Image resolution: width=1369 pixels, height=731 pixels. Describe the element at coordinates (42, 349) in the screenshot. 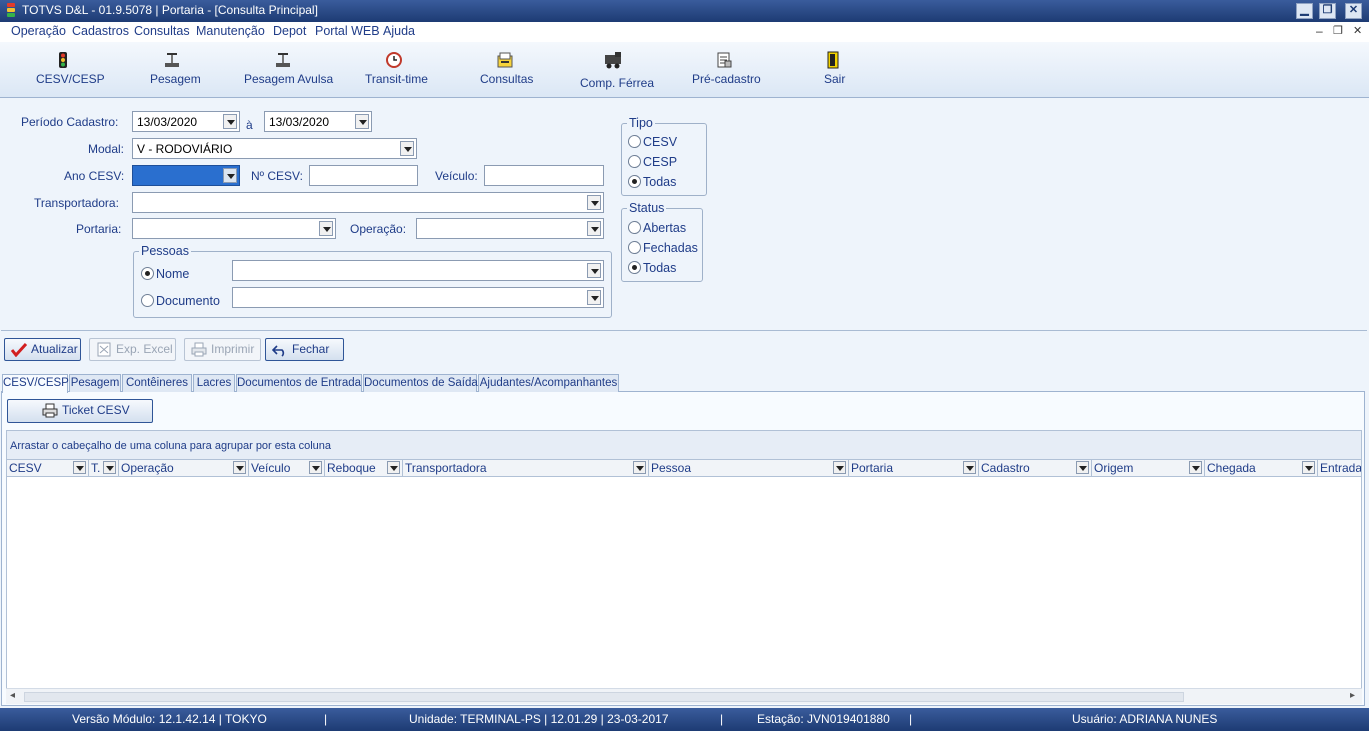

I see `atualizar-button: Atualizar` at that location.